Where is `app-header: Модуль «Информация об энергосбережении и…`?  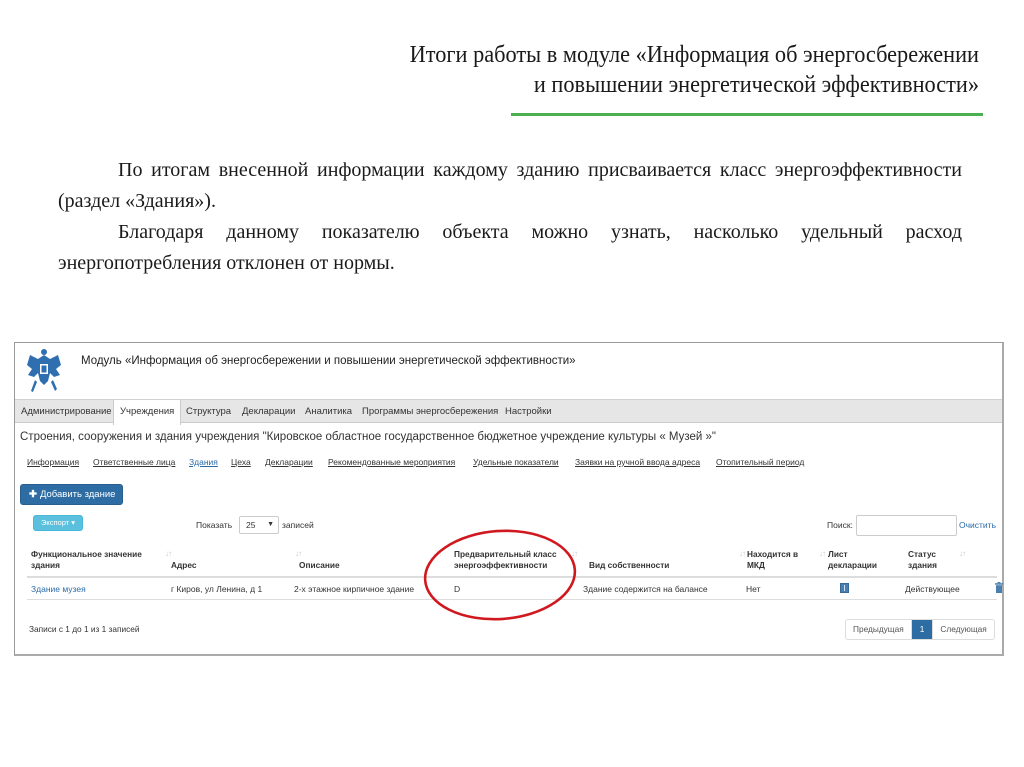 app-header: Модуль «Информация об энергосбережении и… is located at coordinates (508, 371).